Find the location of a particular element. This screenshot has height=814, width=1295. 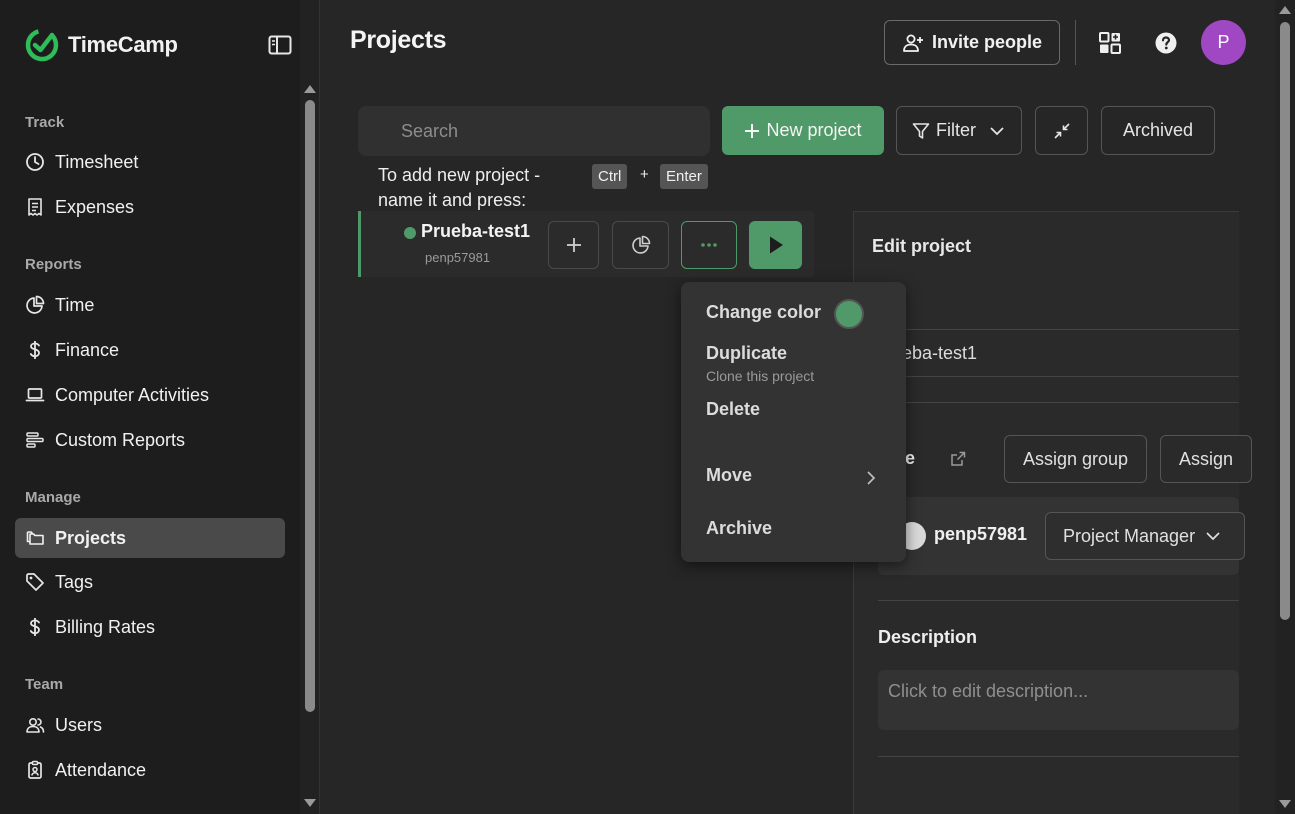

section-track-label: Track is located at coordinates (45, 122).